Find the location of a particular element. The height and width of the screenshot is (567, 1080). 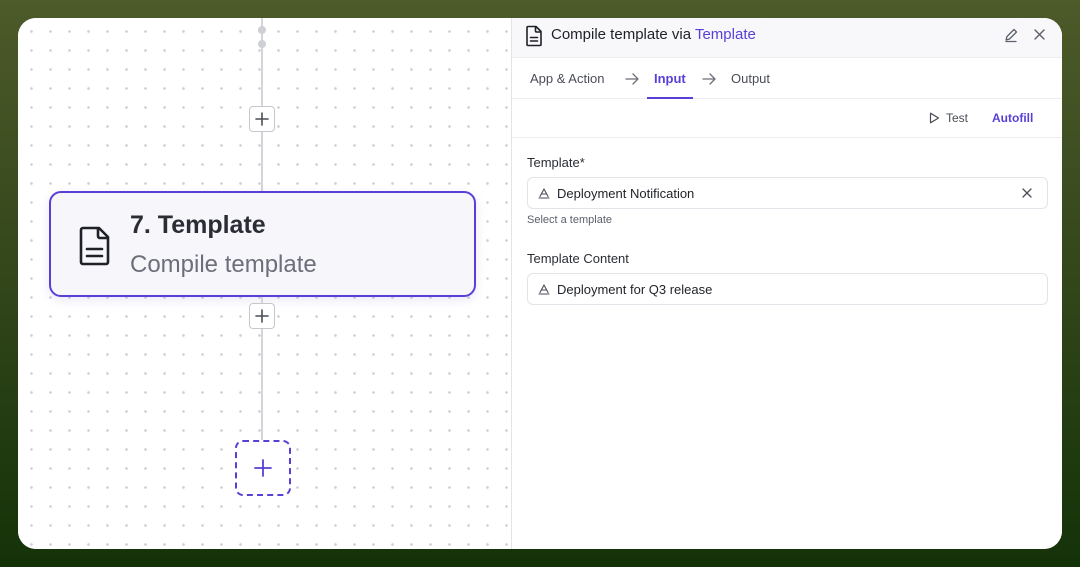

play-icon is located at coordinates (934, 118).